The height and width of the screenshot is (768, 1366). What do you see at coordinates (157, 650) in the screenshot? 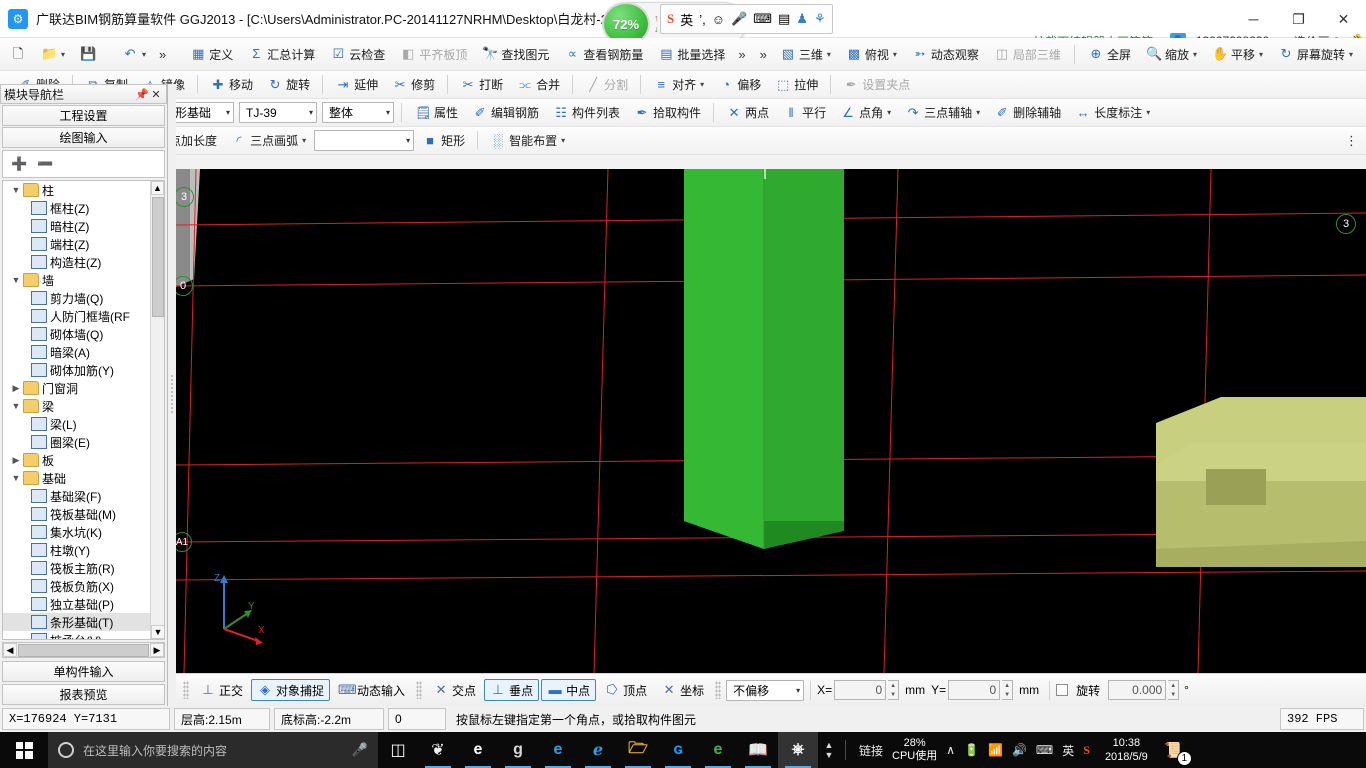
I see `hscroll-right-icon: ▶` at bounding box center [157, 650].